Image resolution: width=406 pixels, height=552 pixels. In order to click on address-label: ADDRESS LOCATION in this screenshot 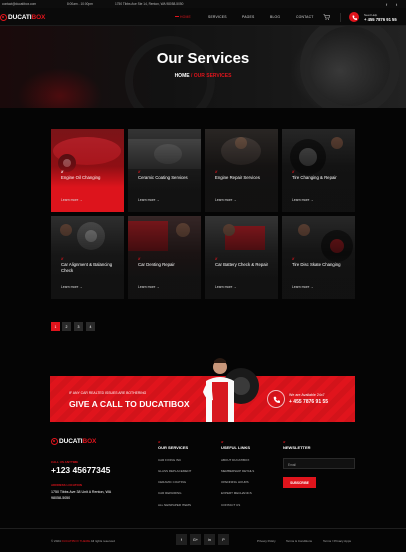, I will do `click(66, 485)`.